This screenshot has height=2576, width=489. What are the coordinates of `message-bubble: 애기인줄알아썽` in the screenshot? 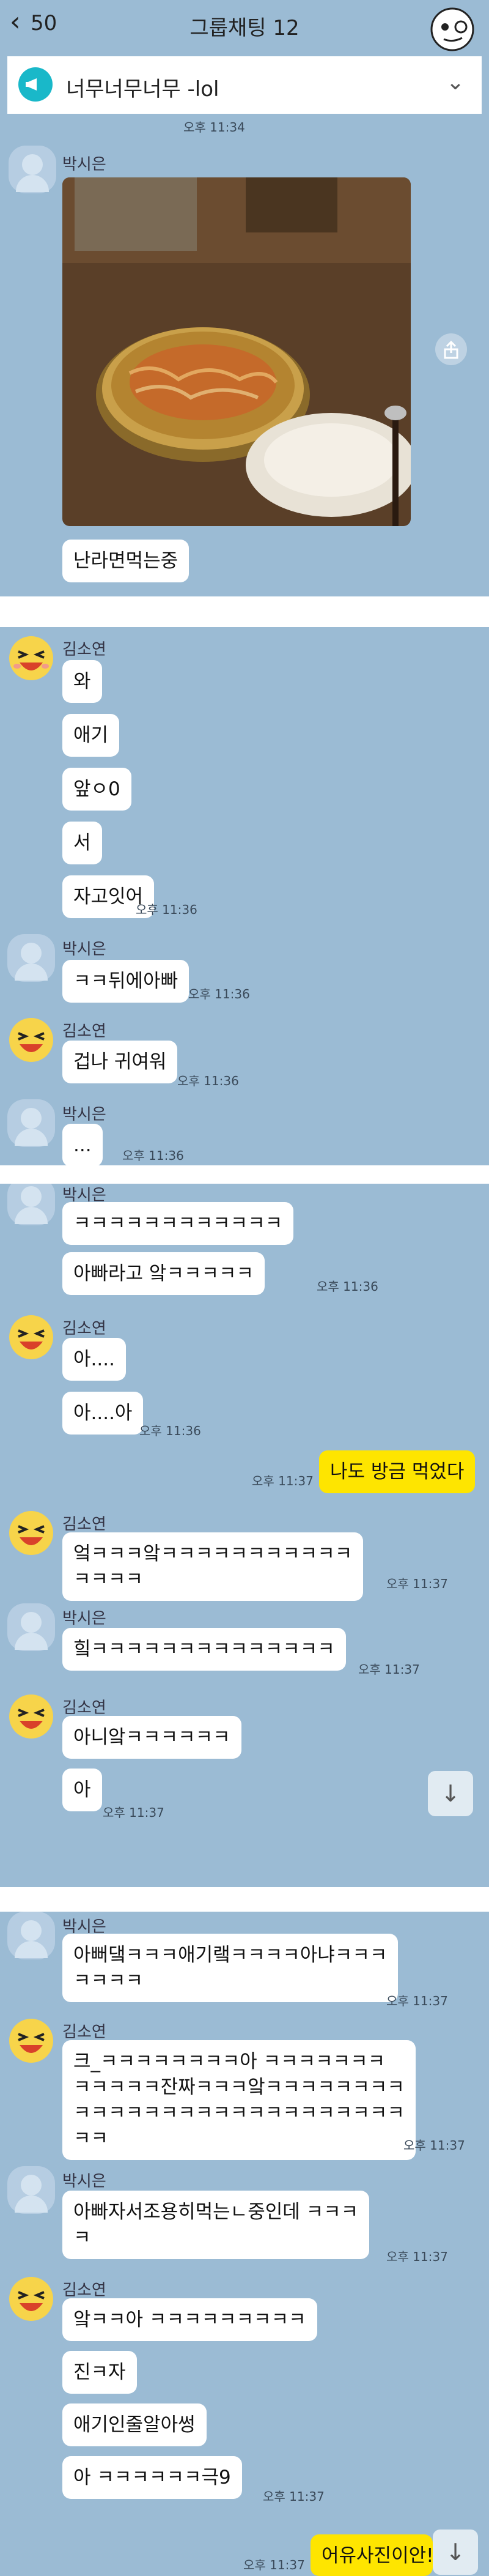 It's located at (134, 2424).